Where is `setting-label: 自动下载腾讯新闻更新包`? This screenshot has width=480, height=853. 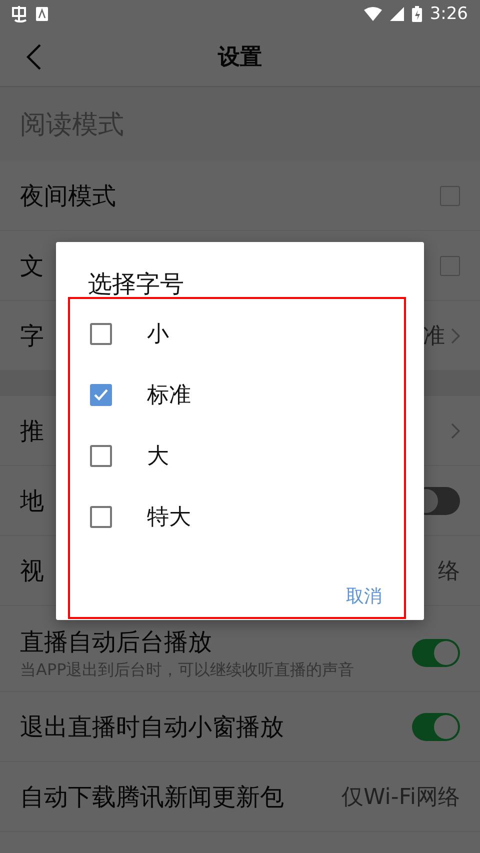 setting-label: 自动下载腾讯新闻更新包 is located at coordinates (152, 797).